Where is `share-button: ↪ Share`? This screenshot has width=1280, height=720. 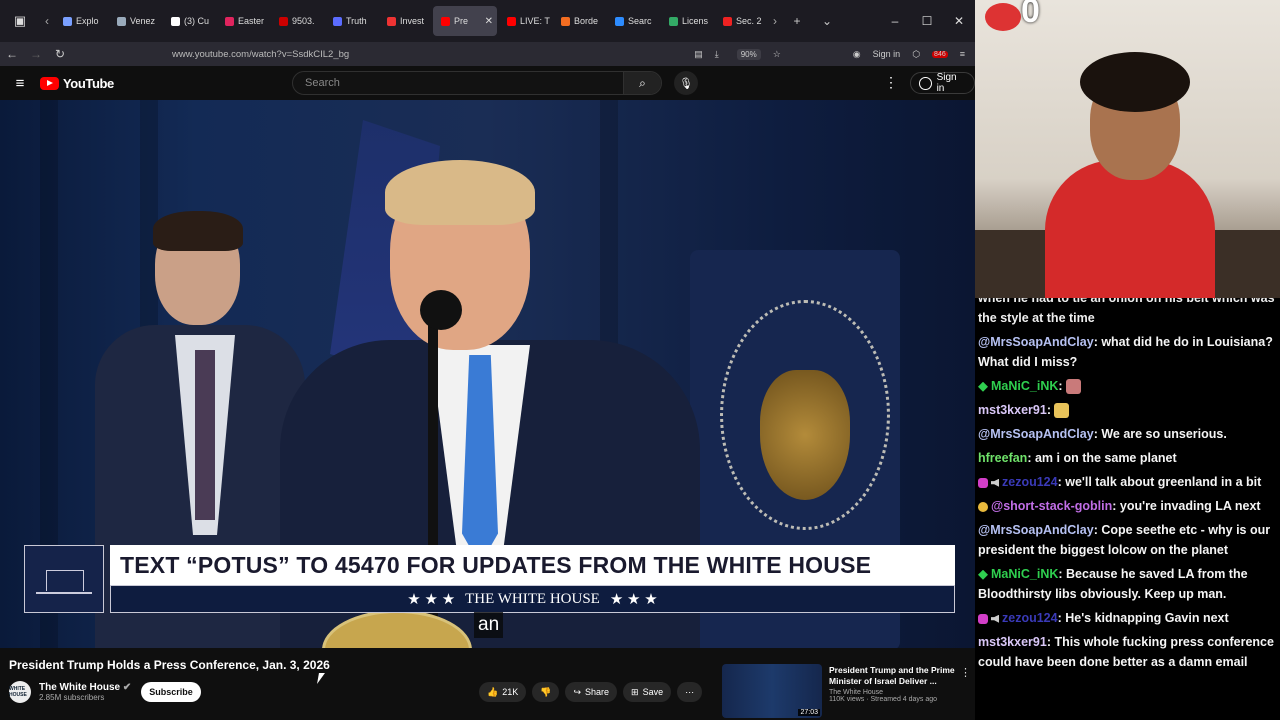
share-button: ↪ Share is located at coordinates (591, 692).